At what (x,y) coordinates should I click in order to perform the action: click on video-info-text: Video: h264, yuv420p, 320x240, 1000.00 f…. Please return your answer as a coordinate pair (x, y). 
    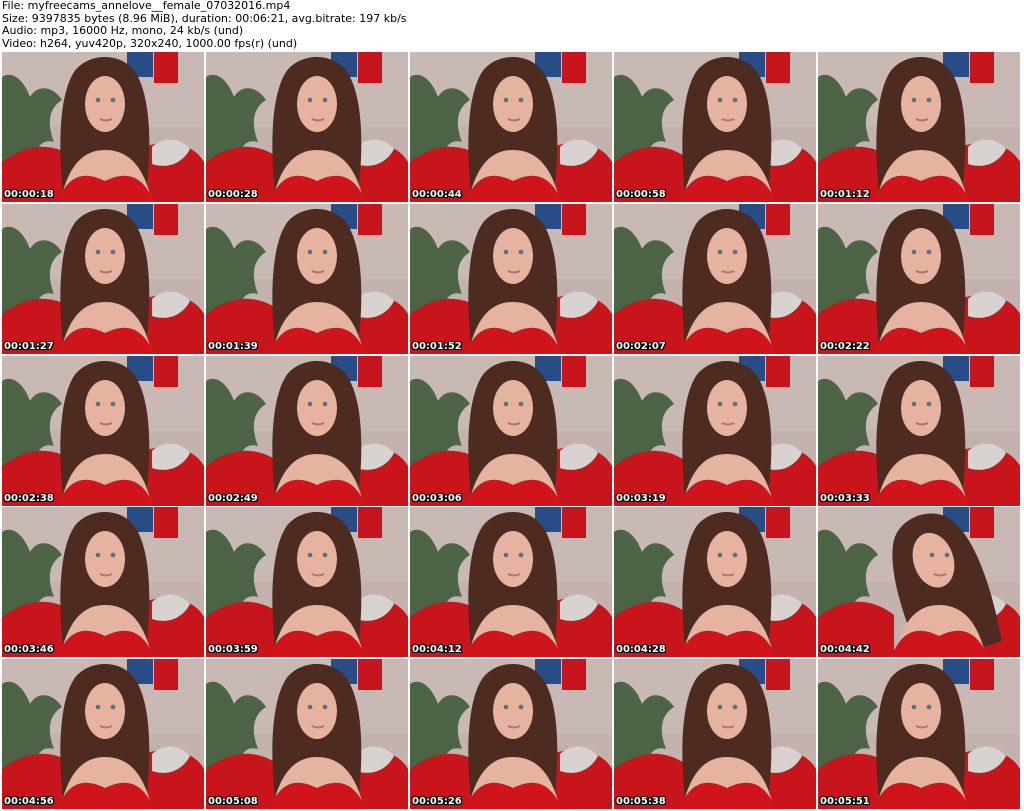
    Looking at the image, I should click on (150, 43).